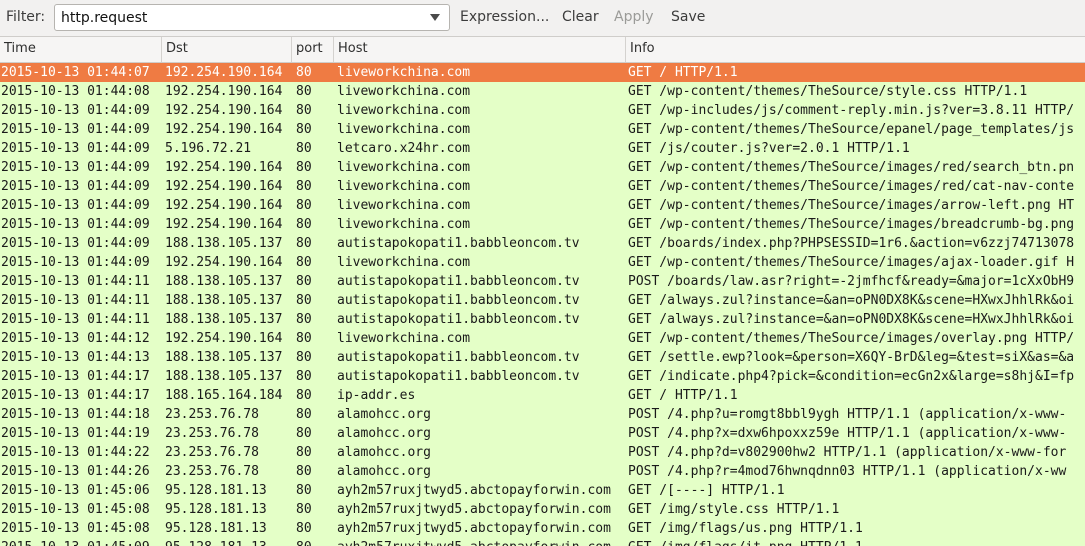  I want to click on column-header-info: Info, so click(855, 49).